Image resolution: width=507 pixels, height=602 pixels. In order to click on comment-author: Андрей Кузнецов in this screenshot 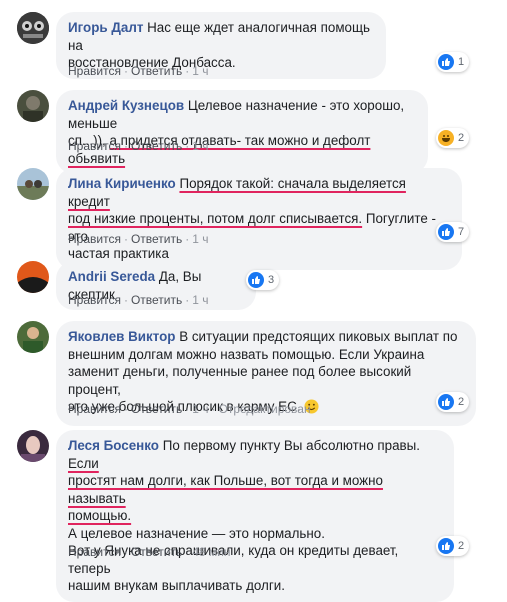, I will do `click(126, 105)`.